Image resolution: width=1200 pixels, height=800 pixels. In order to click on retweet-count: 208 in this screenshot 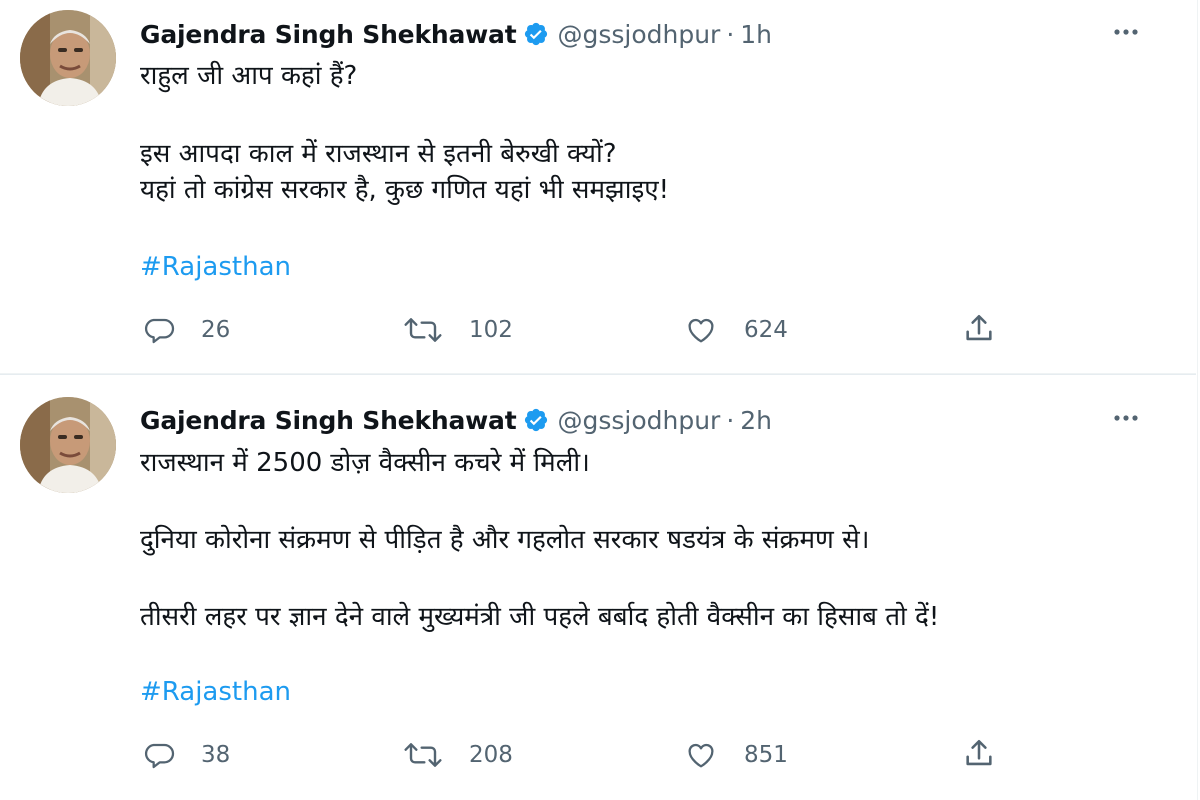, I will do `click(491, 755)`.